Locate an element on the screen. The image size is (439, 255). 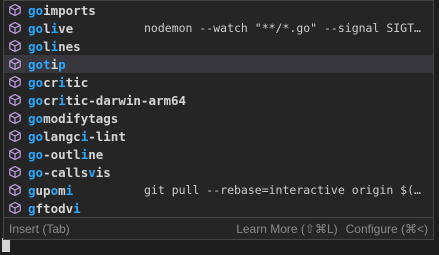
suggestion-label: golangci-lint is located at coordinates (77, 136).